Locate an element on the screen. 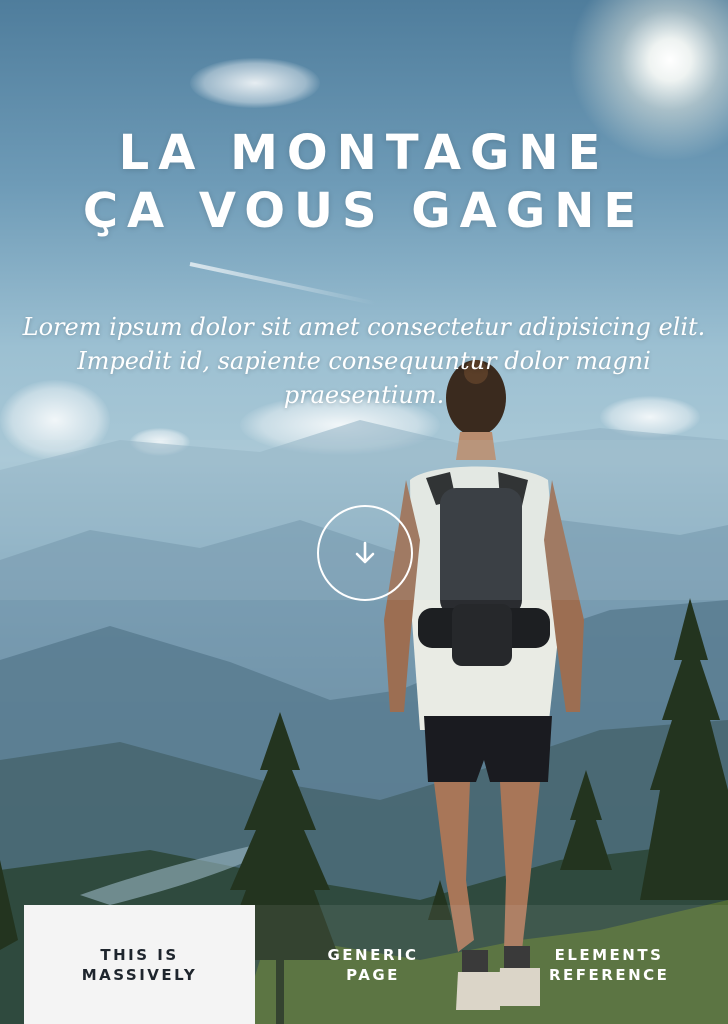 Image resolution: width=728 pixels, height=1024 pixels. nav-item-label: THIS IS MASSIVELY is located at coordinates (139, 964).